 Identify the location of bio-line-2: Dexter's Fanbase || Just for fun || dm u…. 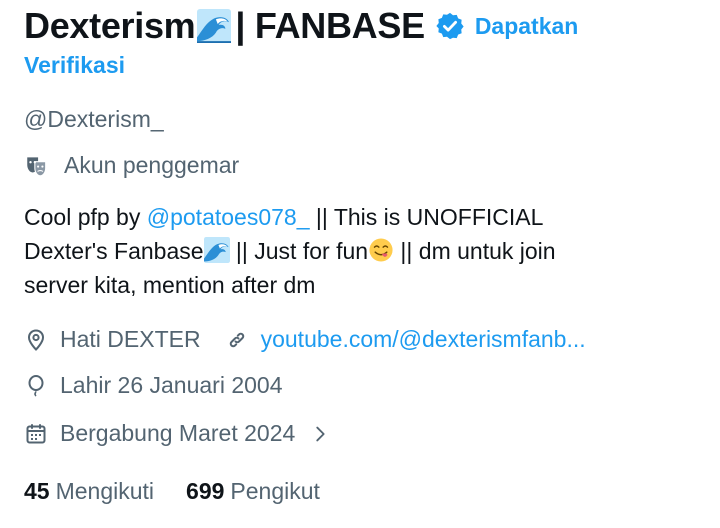
(354, 251).